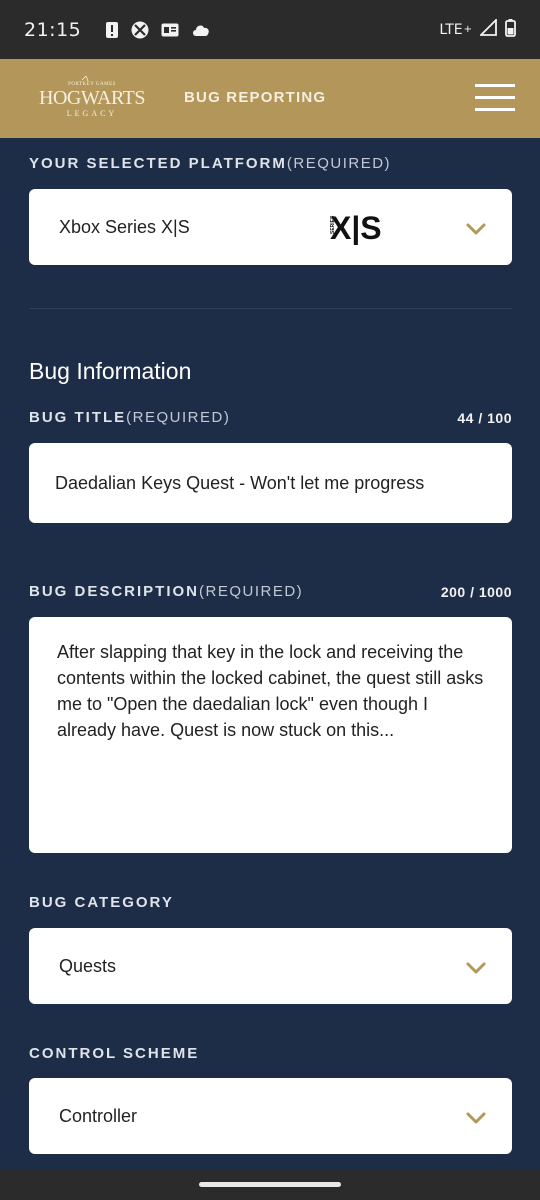 The width and height of the screenshot is (540, 1200). What do you see at coordinates (78, 417) in the screenshot?
I see `bug-title-label-text: BUG TITLE` at bounding box center [78, 417].